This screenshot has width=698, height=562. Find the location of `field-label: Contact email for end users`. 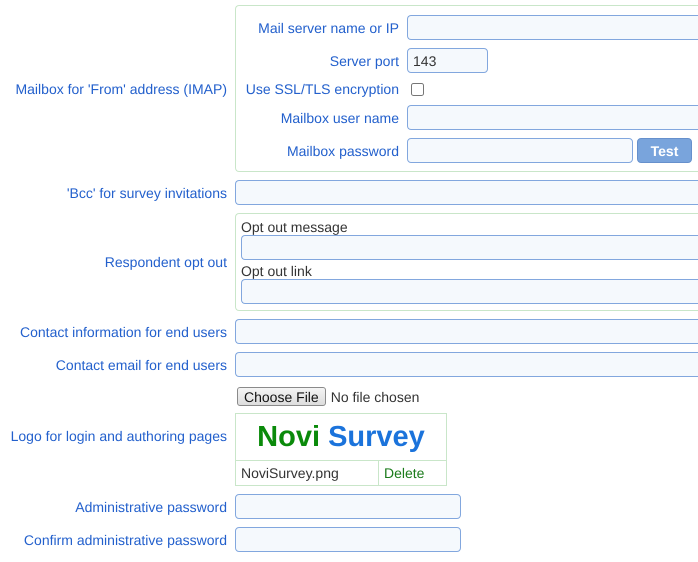

field-label: Contact email for end users is located at coordinates (141, 364).